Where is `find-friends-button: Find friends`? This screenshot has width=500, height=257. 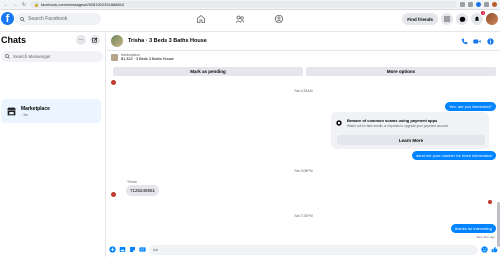
find-friends-button: Find friends is located at coordinates (420, 19).